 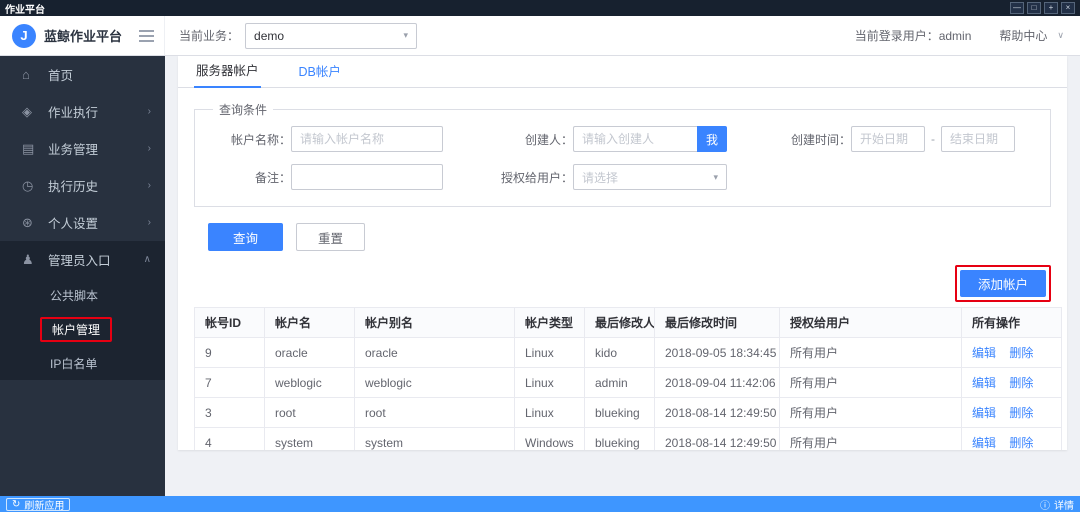 What do you see at coordinates (717, 382) in the screenshot?
I see `cell-mtime: 2018-09-04 11:42:06 +0800` at bounding box center [717, 382].